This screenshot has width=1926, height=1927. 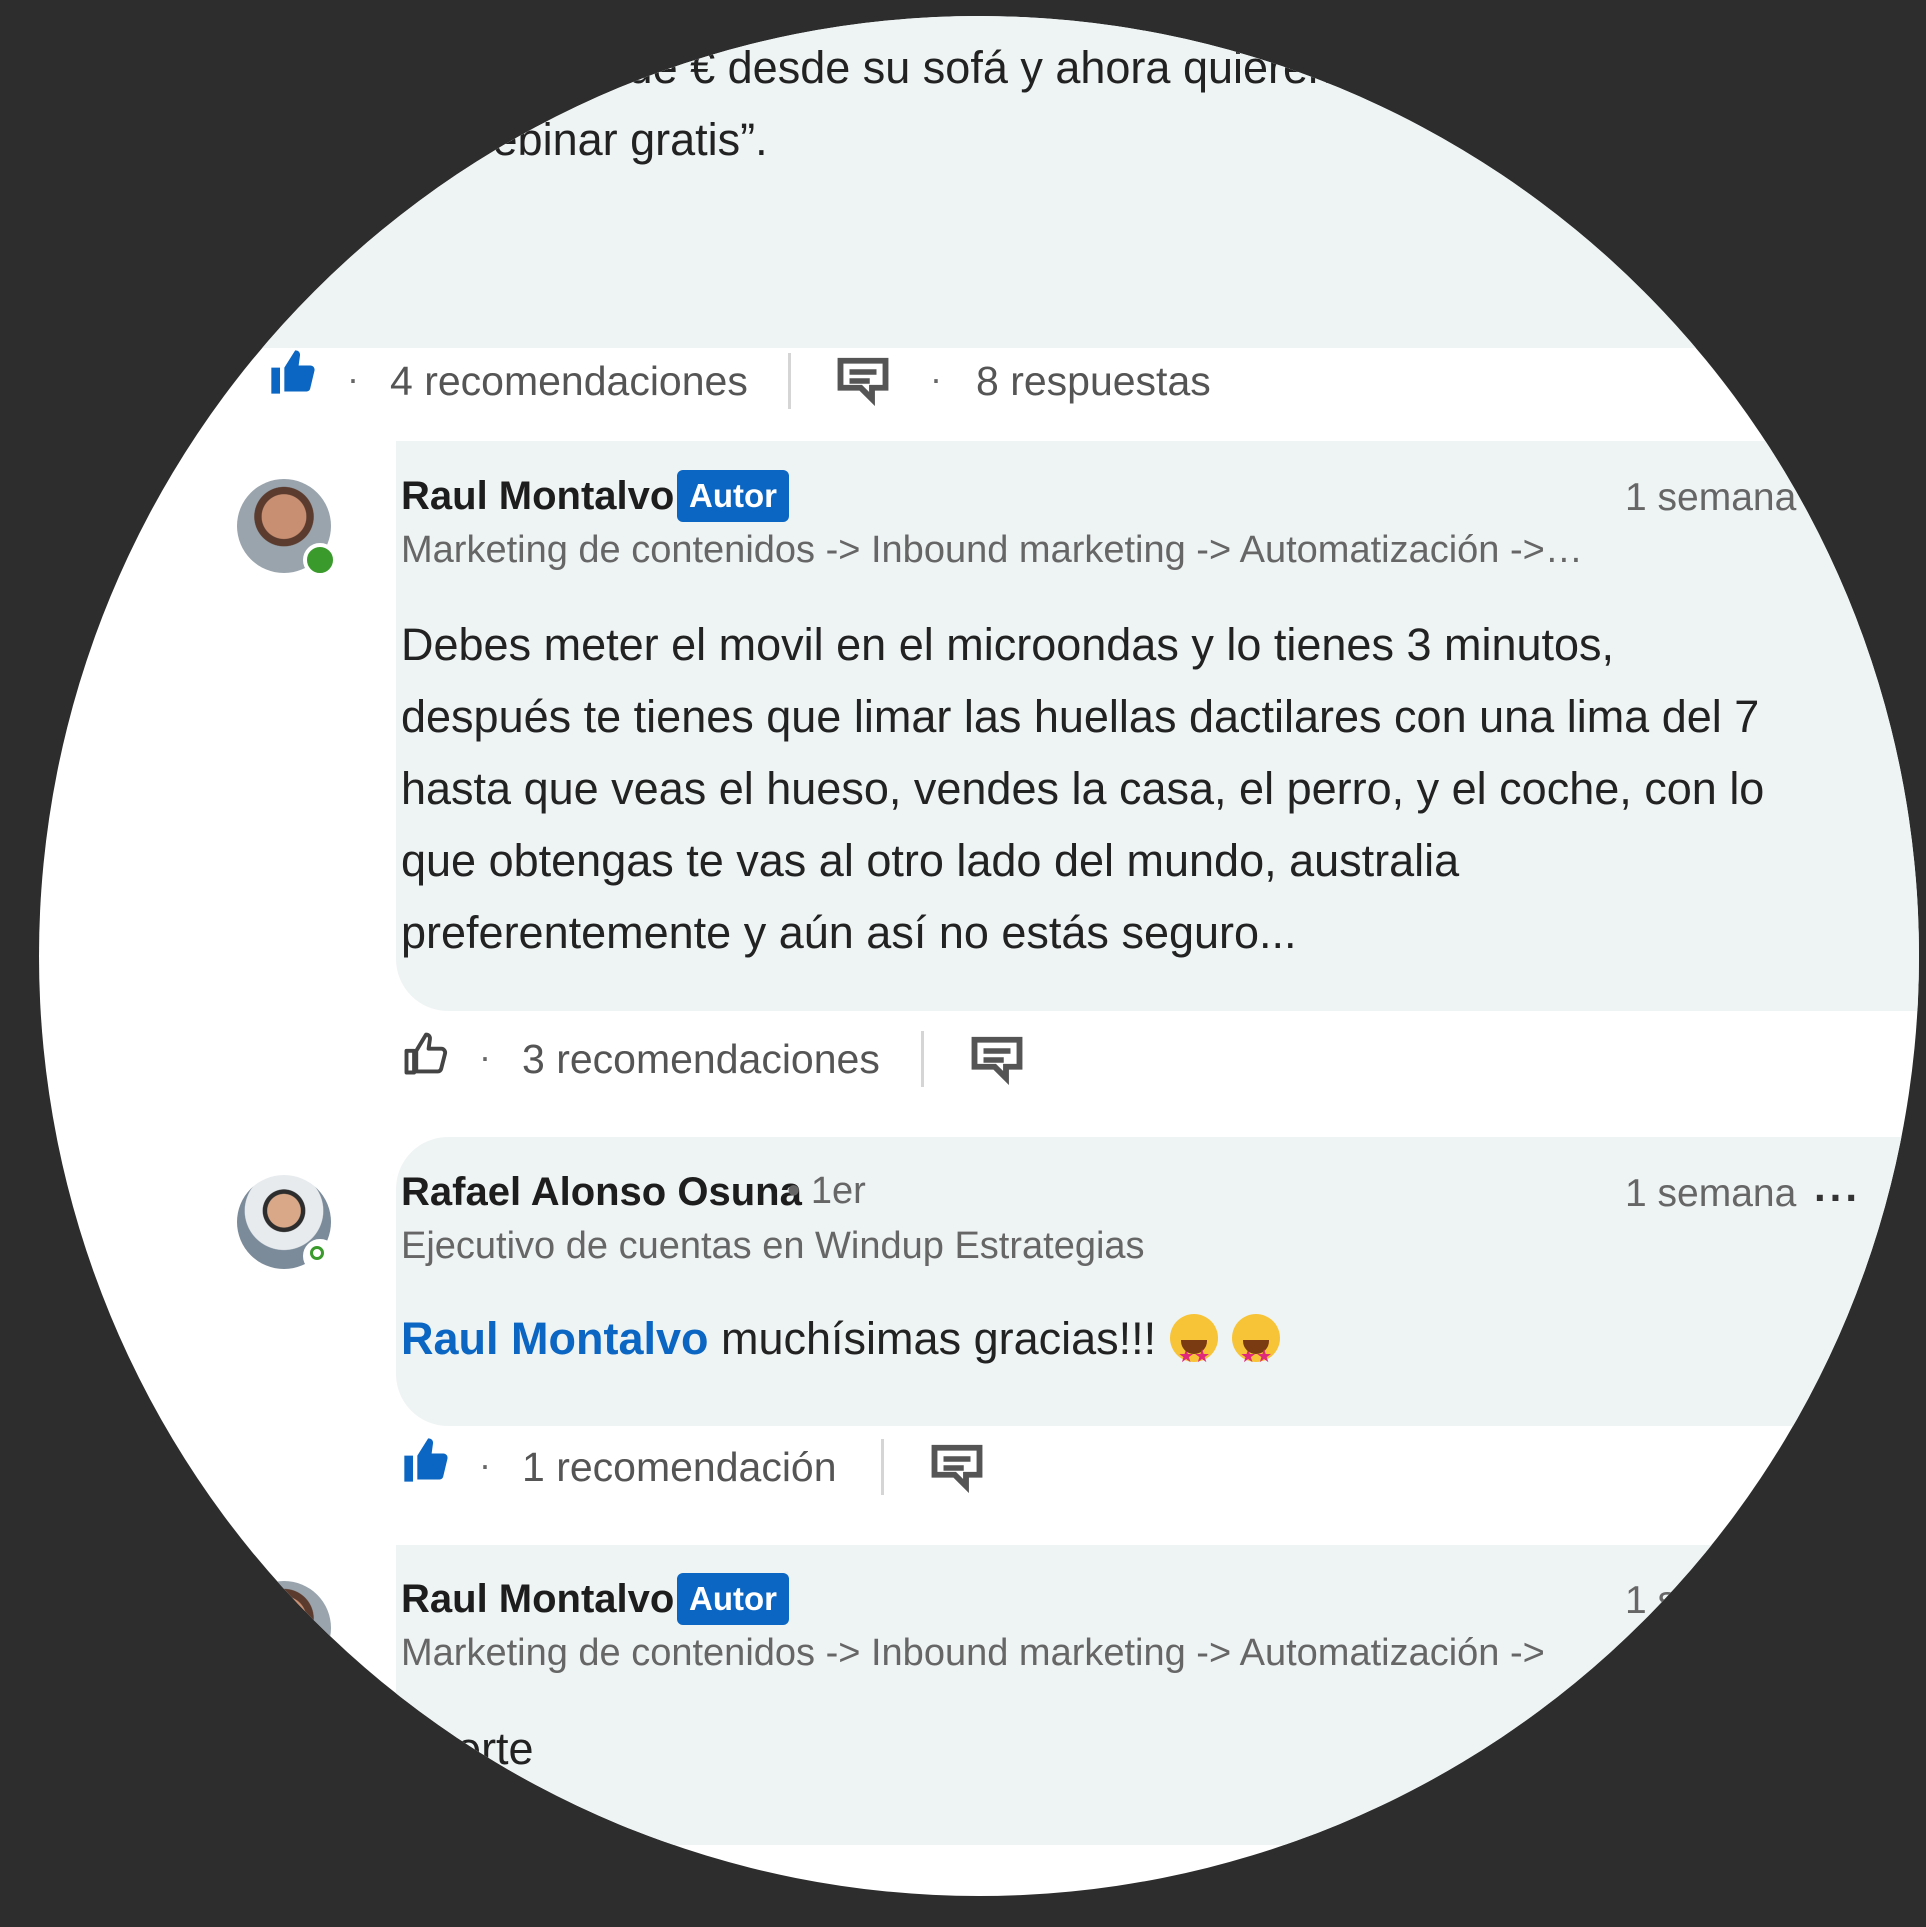 I want to click on mention-link: Raul Montalvo, so click(x=555, y=1338).